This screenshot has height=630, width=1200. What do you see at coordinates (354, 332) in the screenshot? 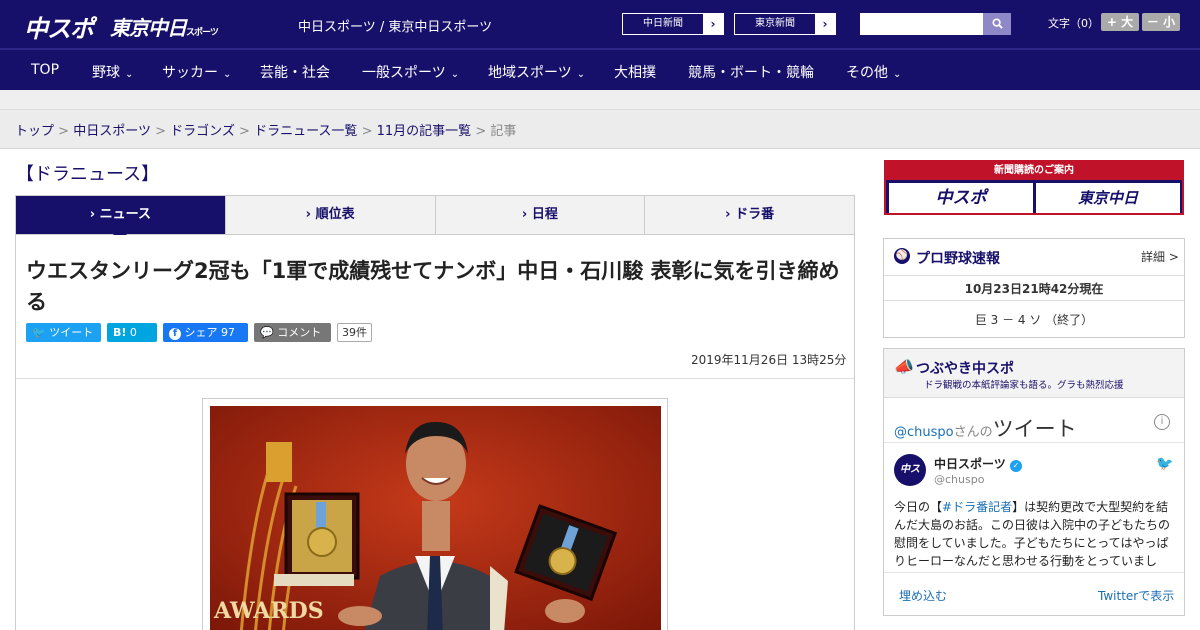
I see `comment-count: 39件` at bounding box center [354, 332].